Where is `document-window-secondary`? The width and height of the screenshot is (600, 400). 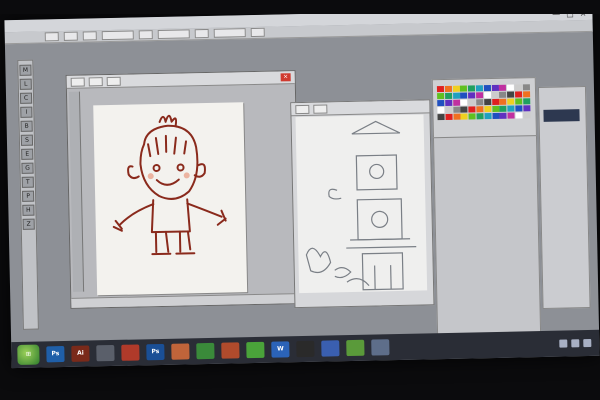 document-window-secondary is located at coordinates (362, 204).